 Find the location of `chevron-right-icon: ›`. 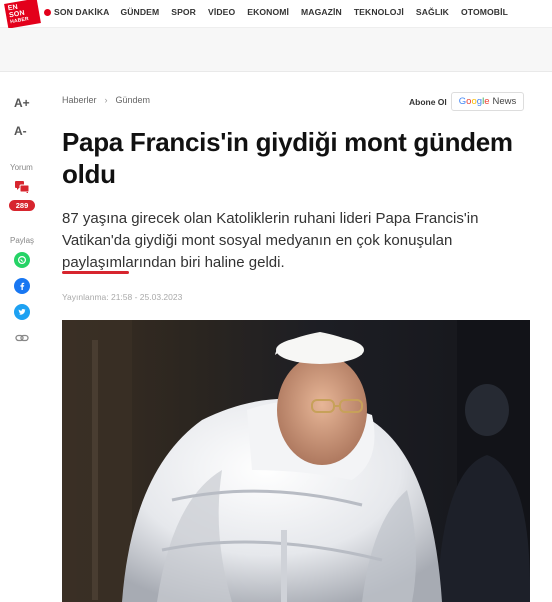

chevron-right-icon: › is located at coordinates (106, 100).